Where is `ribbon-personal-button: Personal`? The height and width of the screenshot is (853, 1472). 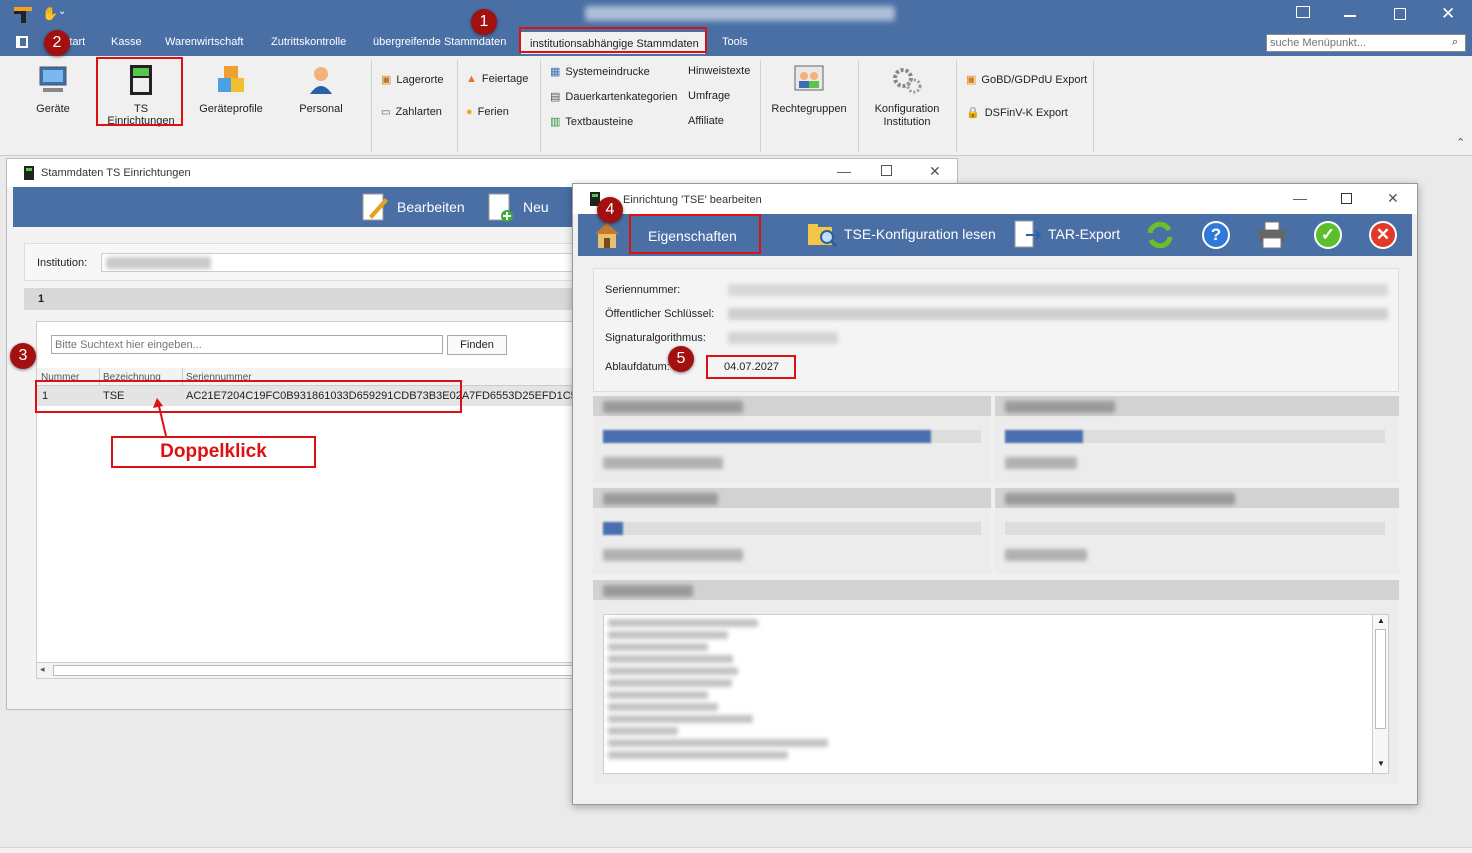
ribbon-personal-button: Personal is located at coordinates (321, 89).